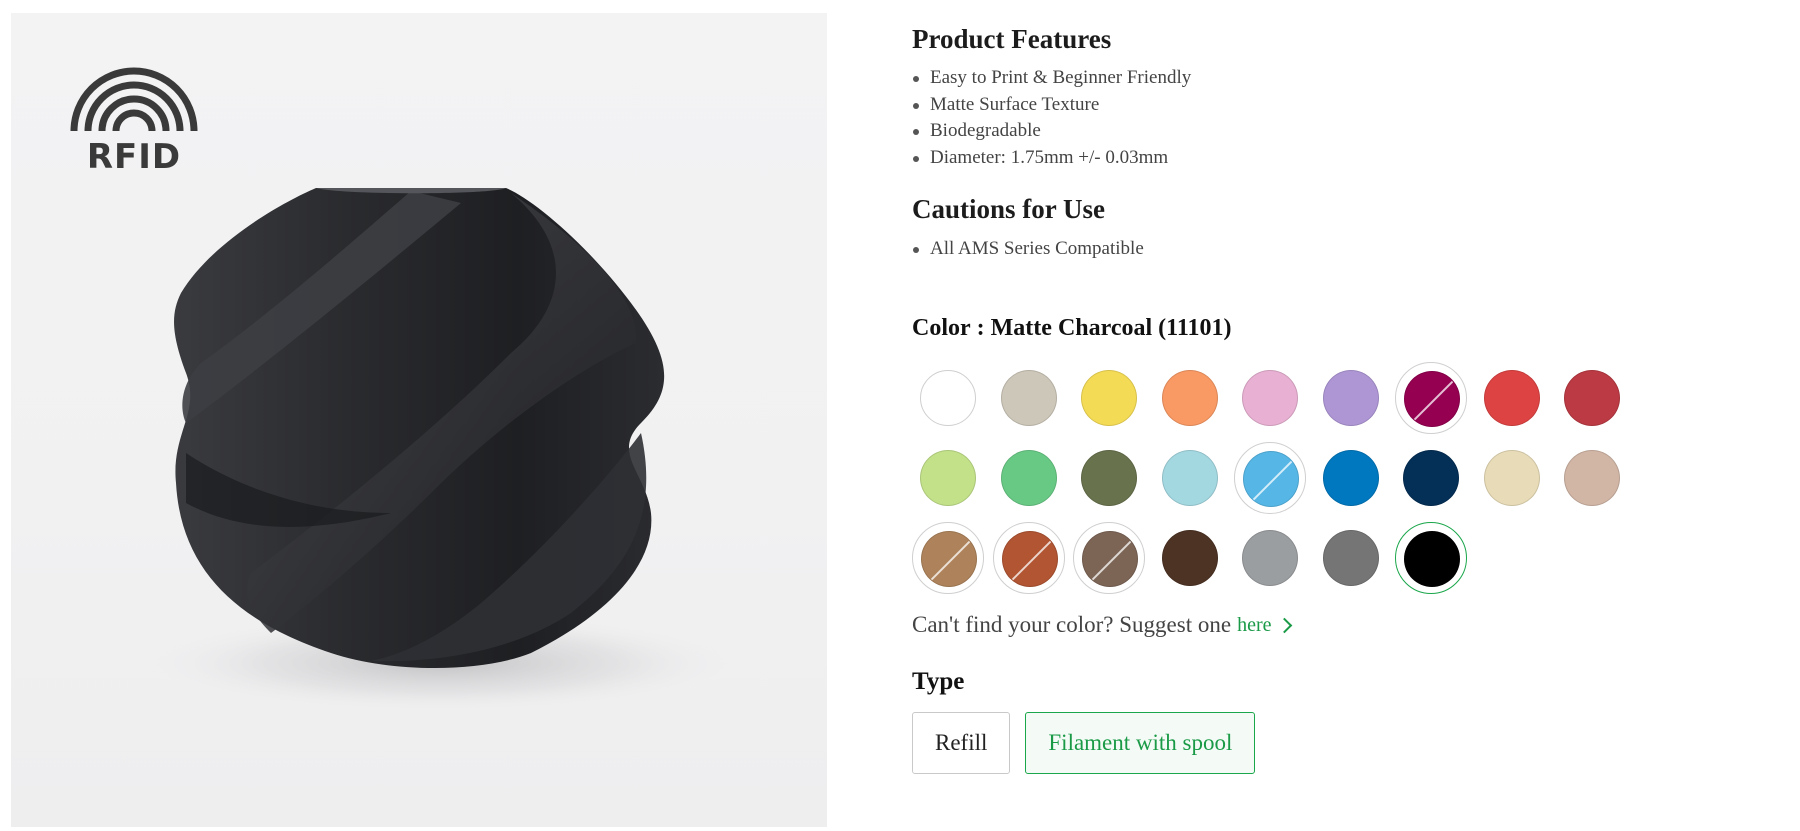  I want to click on suggest-link-label: here, so click(1254, 624).